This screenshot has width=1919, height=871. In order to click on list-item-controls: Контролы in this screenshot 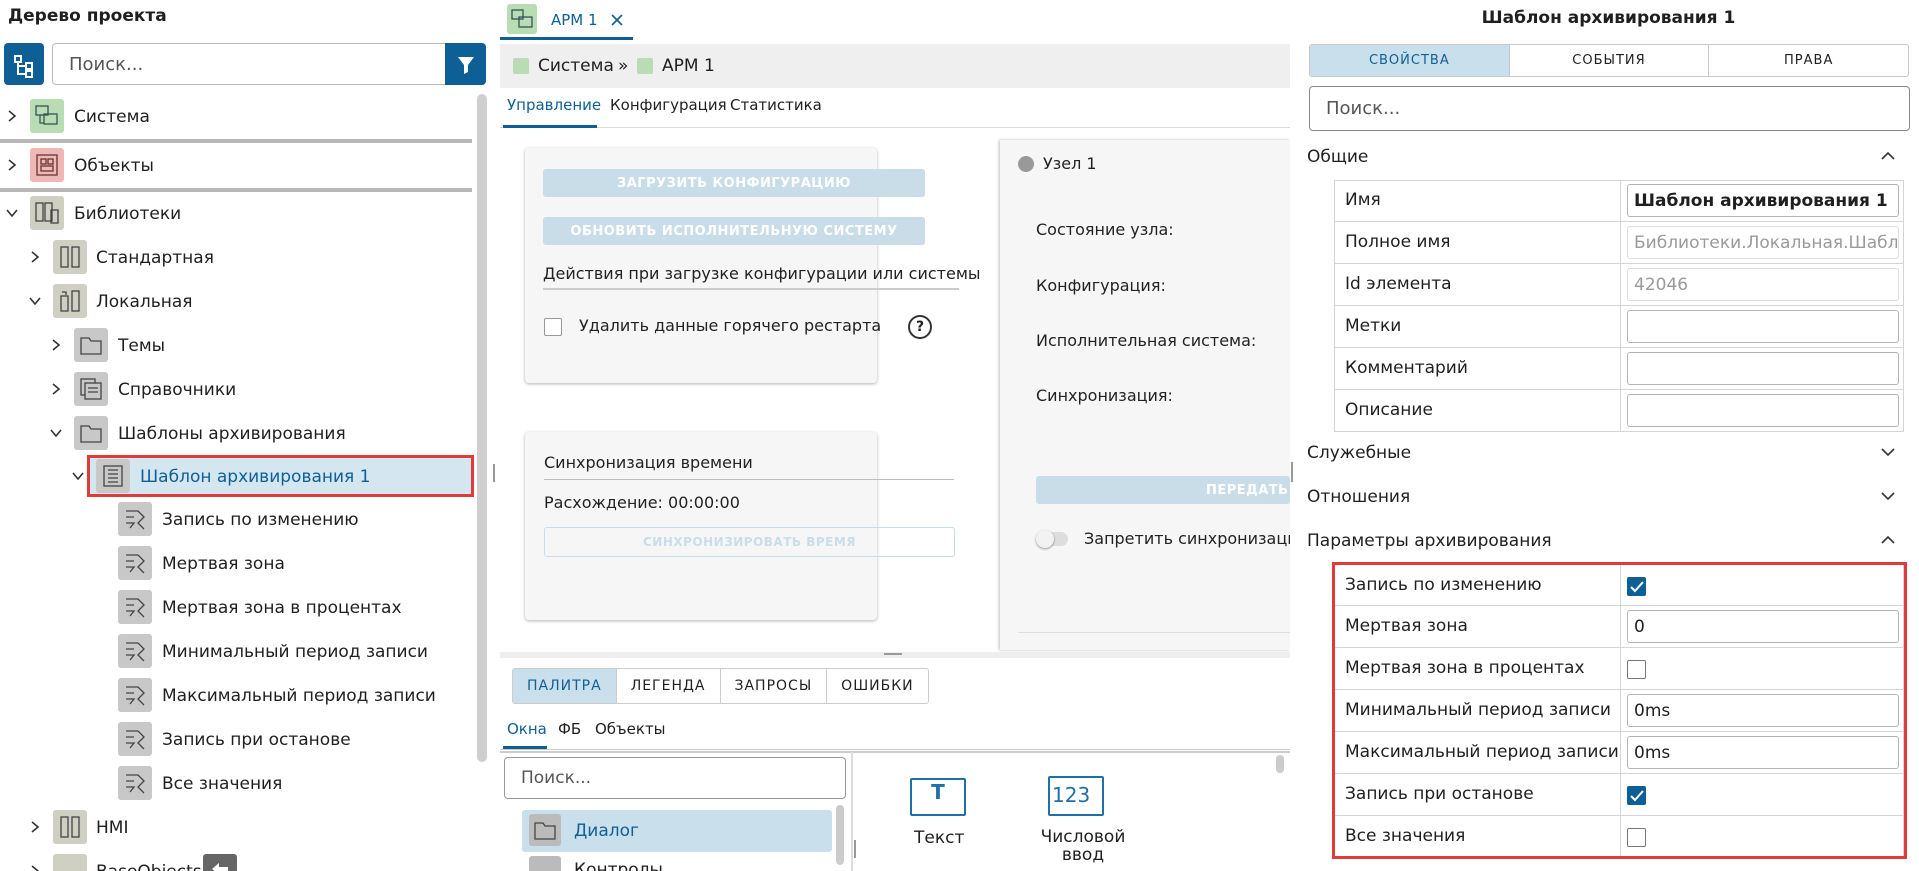, I will do `click(677, 863)`.